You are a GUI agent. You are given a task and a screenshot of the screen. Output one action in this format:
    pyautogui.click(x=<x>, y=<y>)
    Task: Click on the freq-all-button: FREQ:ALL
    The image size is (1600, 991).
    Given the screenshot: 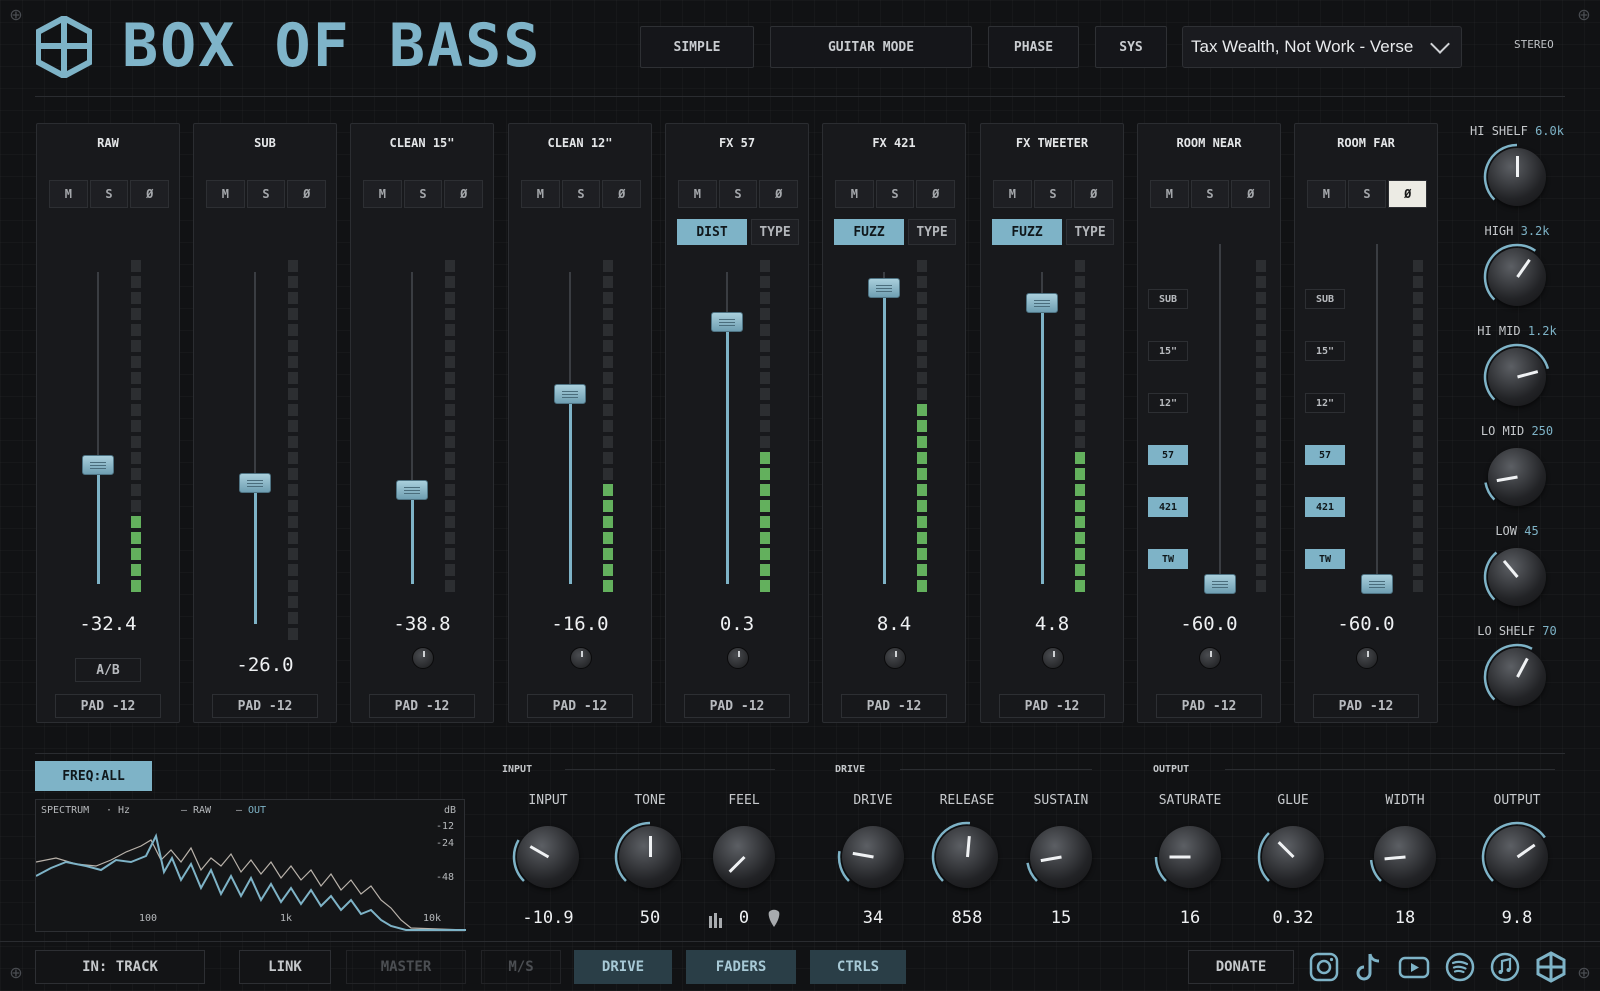 What is the action you would take?
    pyautogui.click(x=93, y=776)
    